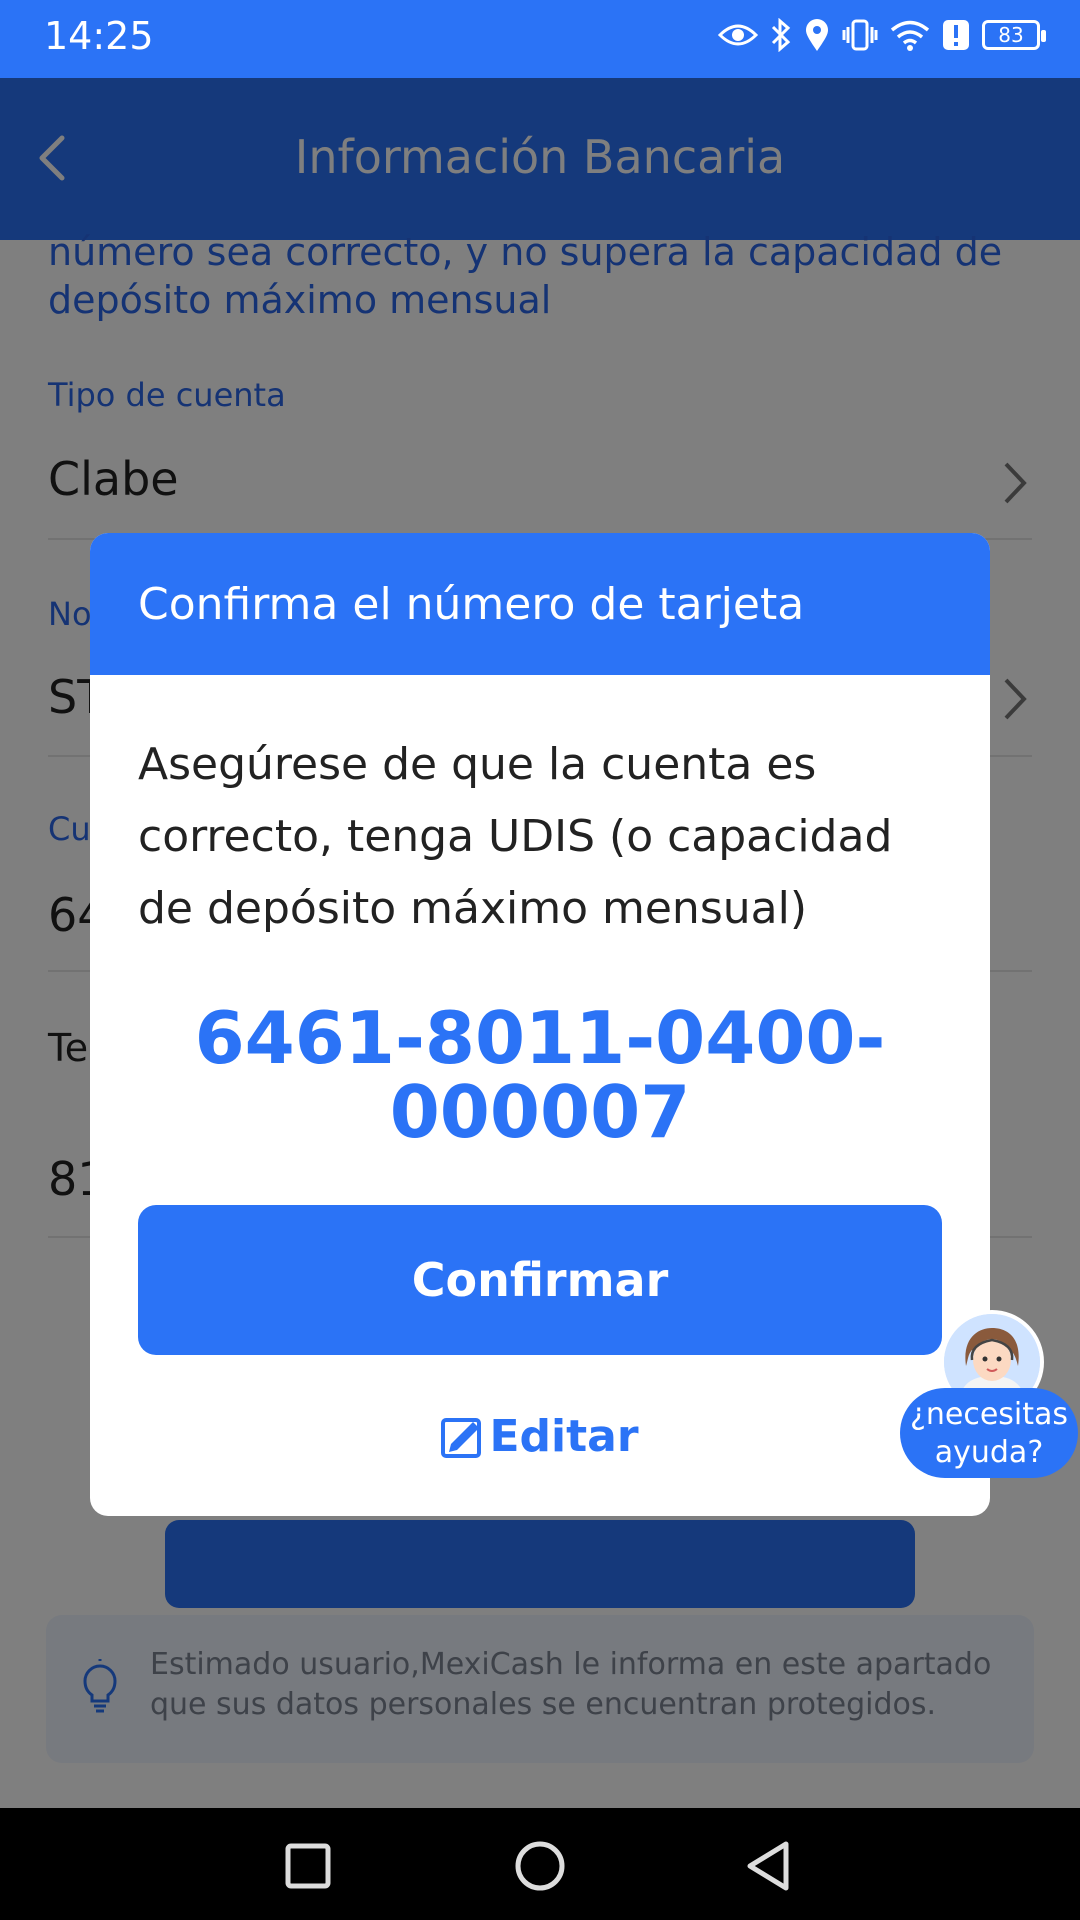  I want to click on card-number-line1: 6461-8011-0400-, so click(540, 1038).